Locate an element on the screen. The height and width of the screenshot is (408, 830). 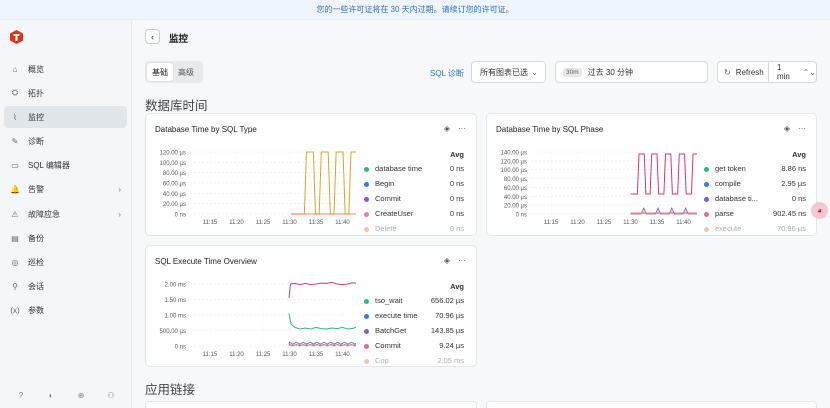
sidebar-item: 🔔 告警 › is located at coordinates (65, 190).